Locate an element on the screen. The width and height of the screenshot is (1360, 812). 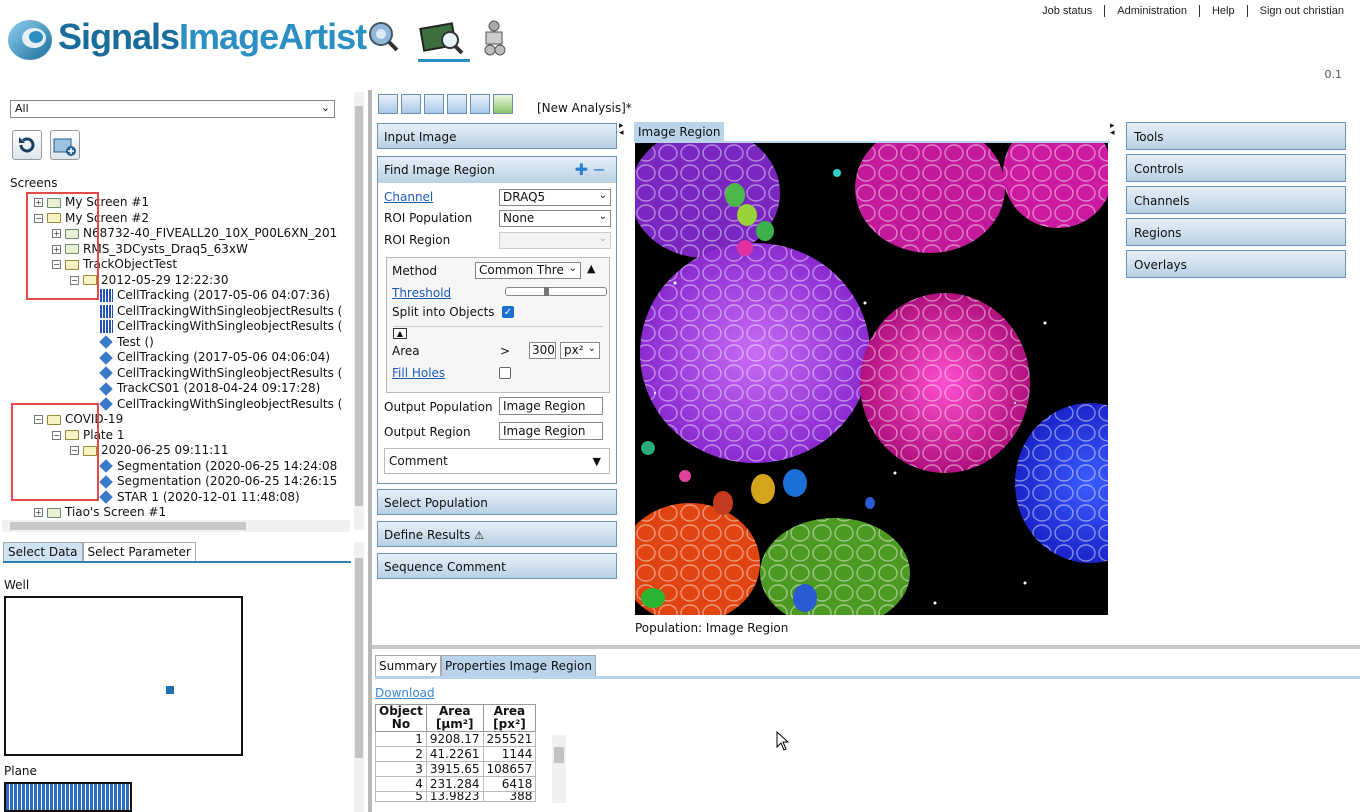
fill-holes-link: Fill Holes is located at coordinates (418, 373).